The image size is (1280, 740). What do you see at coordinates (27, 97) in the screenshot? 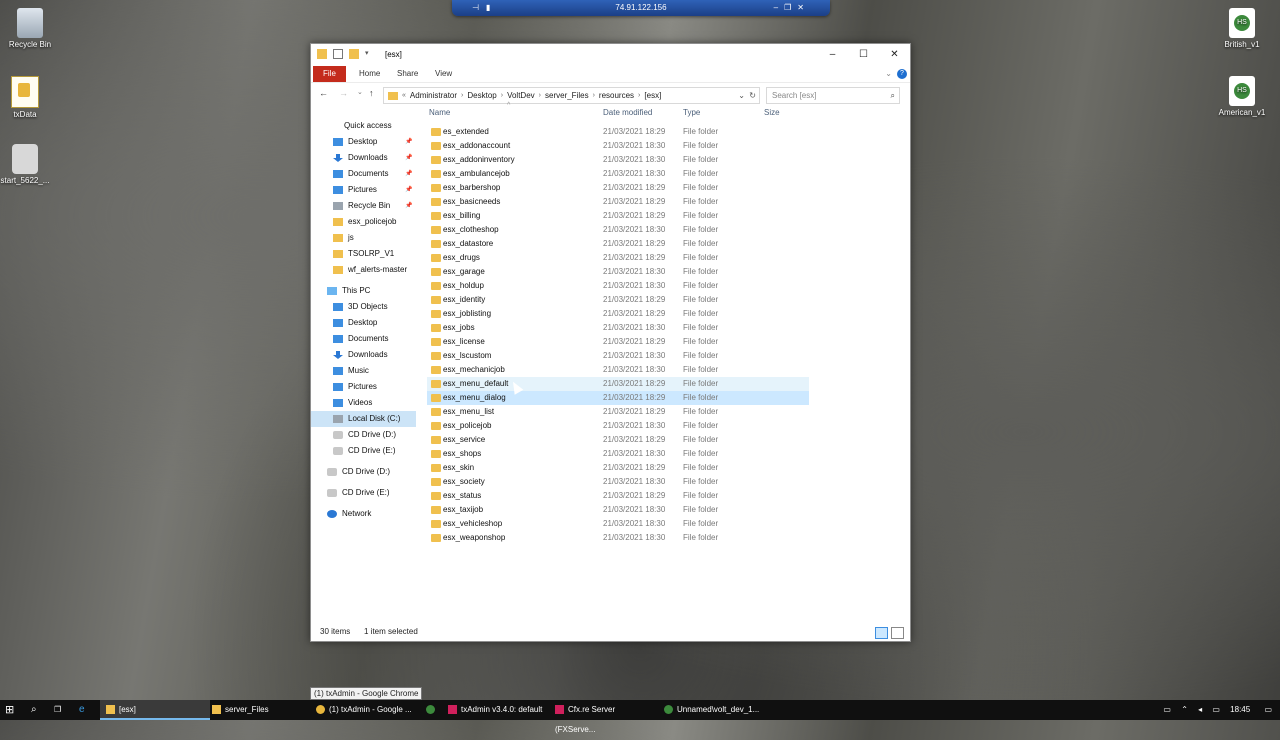
I see `desktop-icon-txdata: txData` at bounding box center [27, 97].